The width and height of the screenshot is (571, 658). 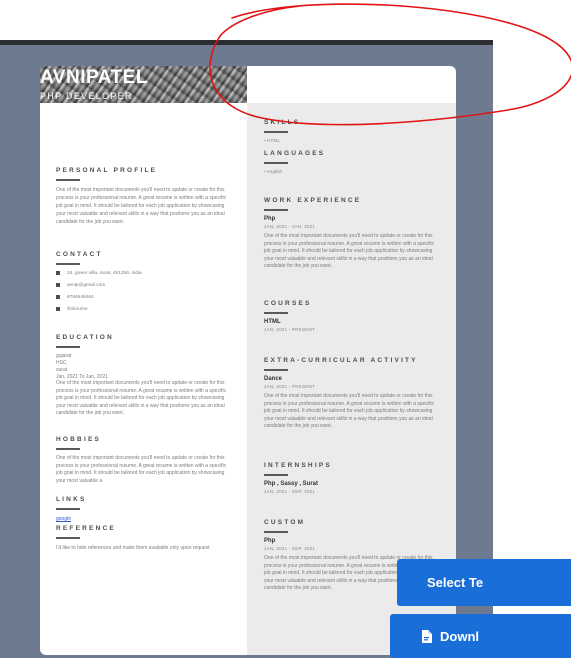 What do you see at coordinates (86, 528) in the screenshot?
I see `reference-heading: REFERENCE` at bounding box center [86, 528].